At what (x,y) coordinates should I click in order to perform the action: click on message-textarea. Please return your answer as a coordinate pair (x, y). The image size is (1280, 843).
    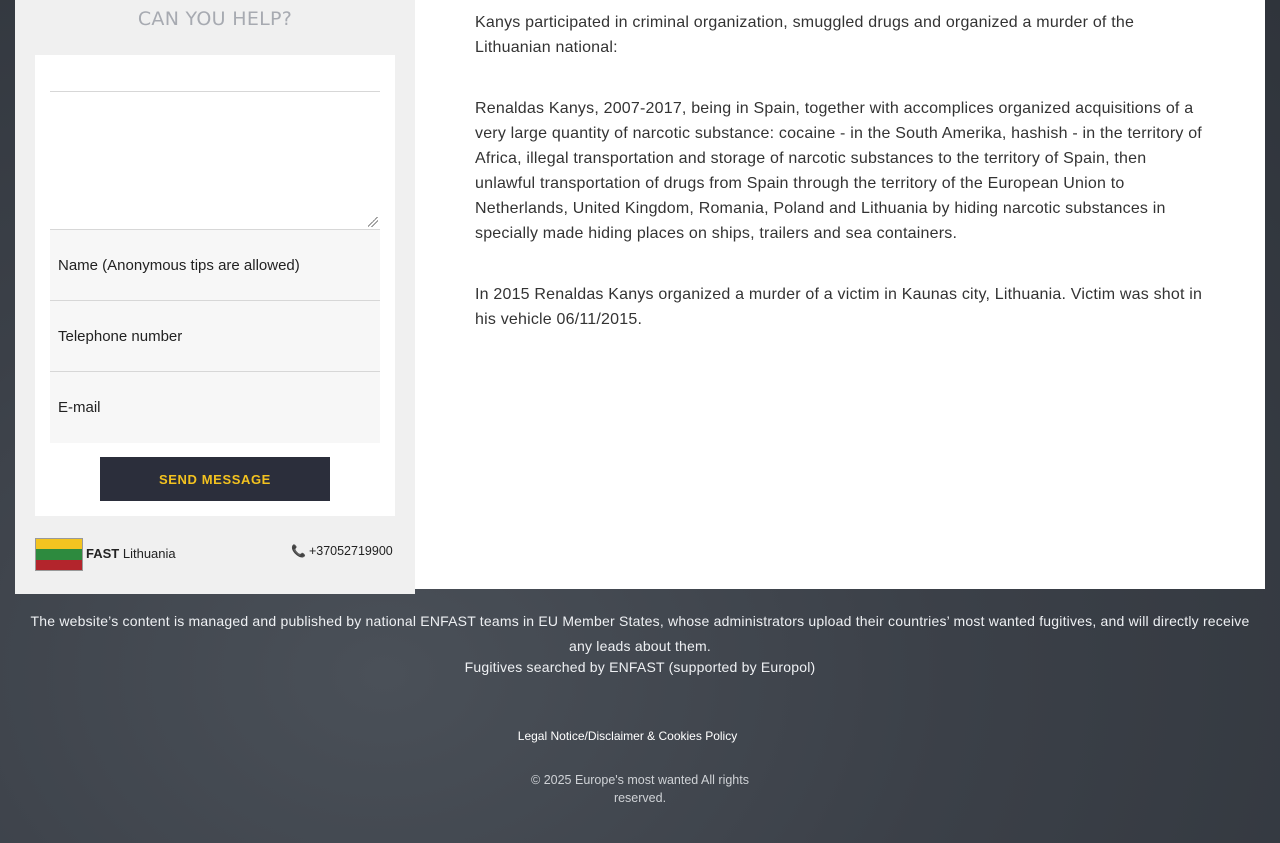
    Looking at the image, I should click on (215, 161).